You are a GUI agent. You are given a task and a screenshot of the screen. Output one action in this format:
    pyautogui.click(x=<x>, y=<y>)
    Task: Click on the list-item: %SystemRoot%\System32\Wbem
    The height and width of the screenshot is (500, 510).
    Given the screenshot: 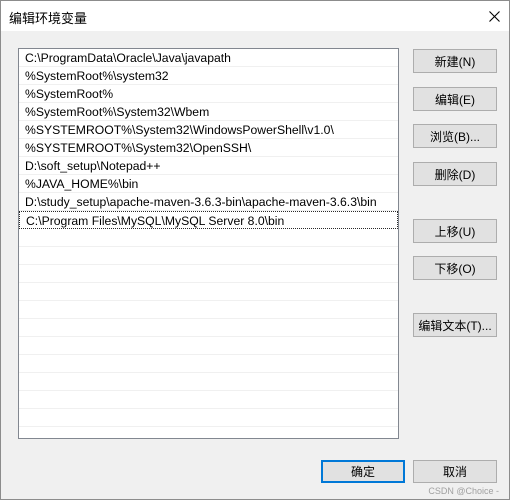 What is the action you would take?
    pyautogui.click(x=208, y=112)
    